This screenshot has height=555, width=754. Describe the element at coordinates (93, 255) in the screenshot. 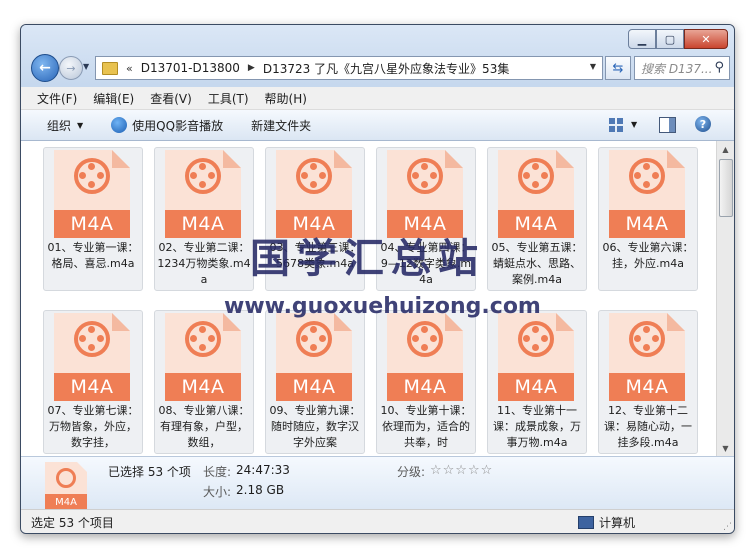

I see `file-name: 01、专业第一课：格局、喜忌.m4a` at that location.